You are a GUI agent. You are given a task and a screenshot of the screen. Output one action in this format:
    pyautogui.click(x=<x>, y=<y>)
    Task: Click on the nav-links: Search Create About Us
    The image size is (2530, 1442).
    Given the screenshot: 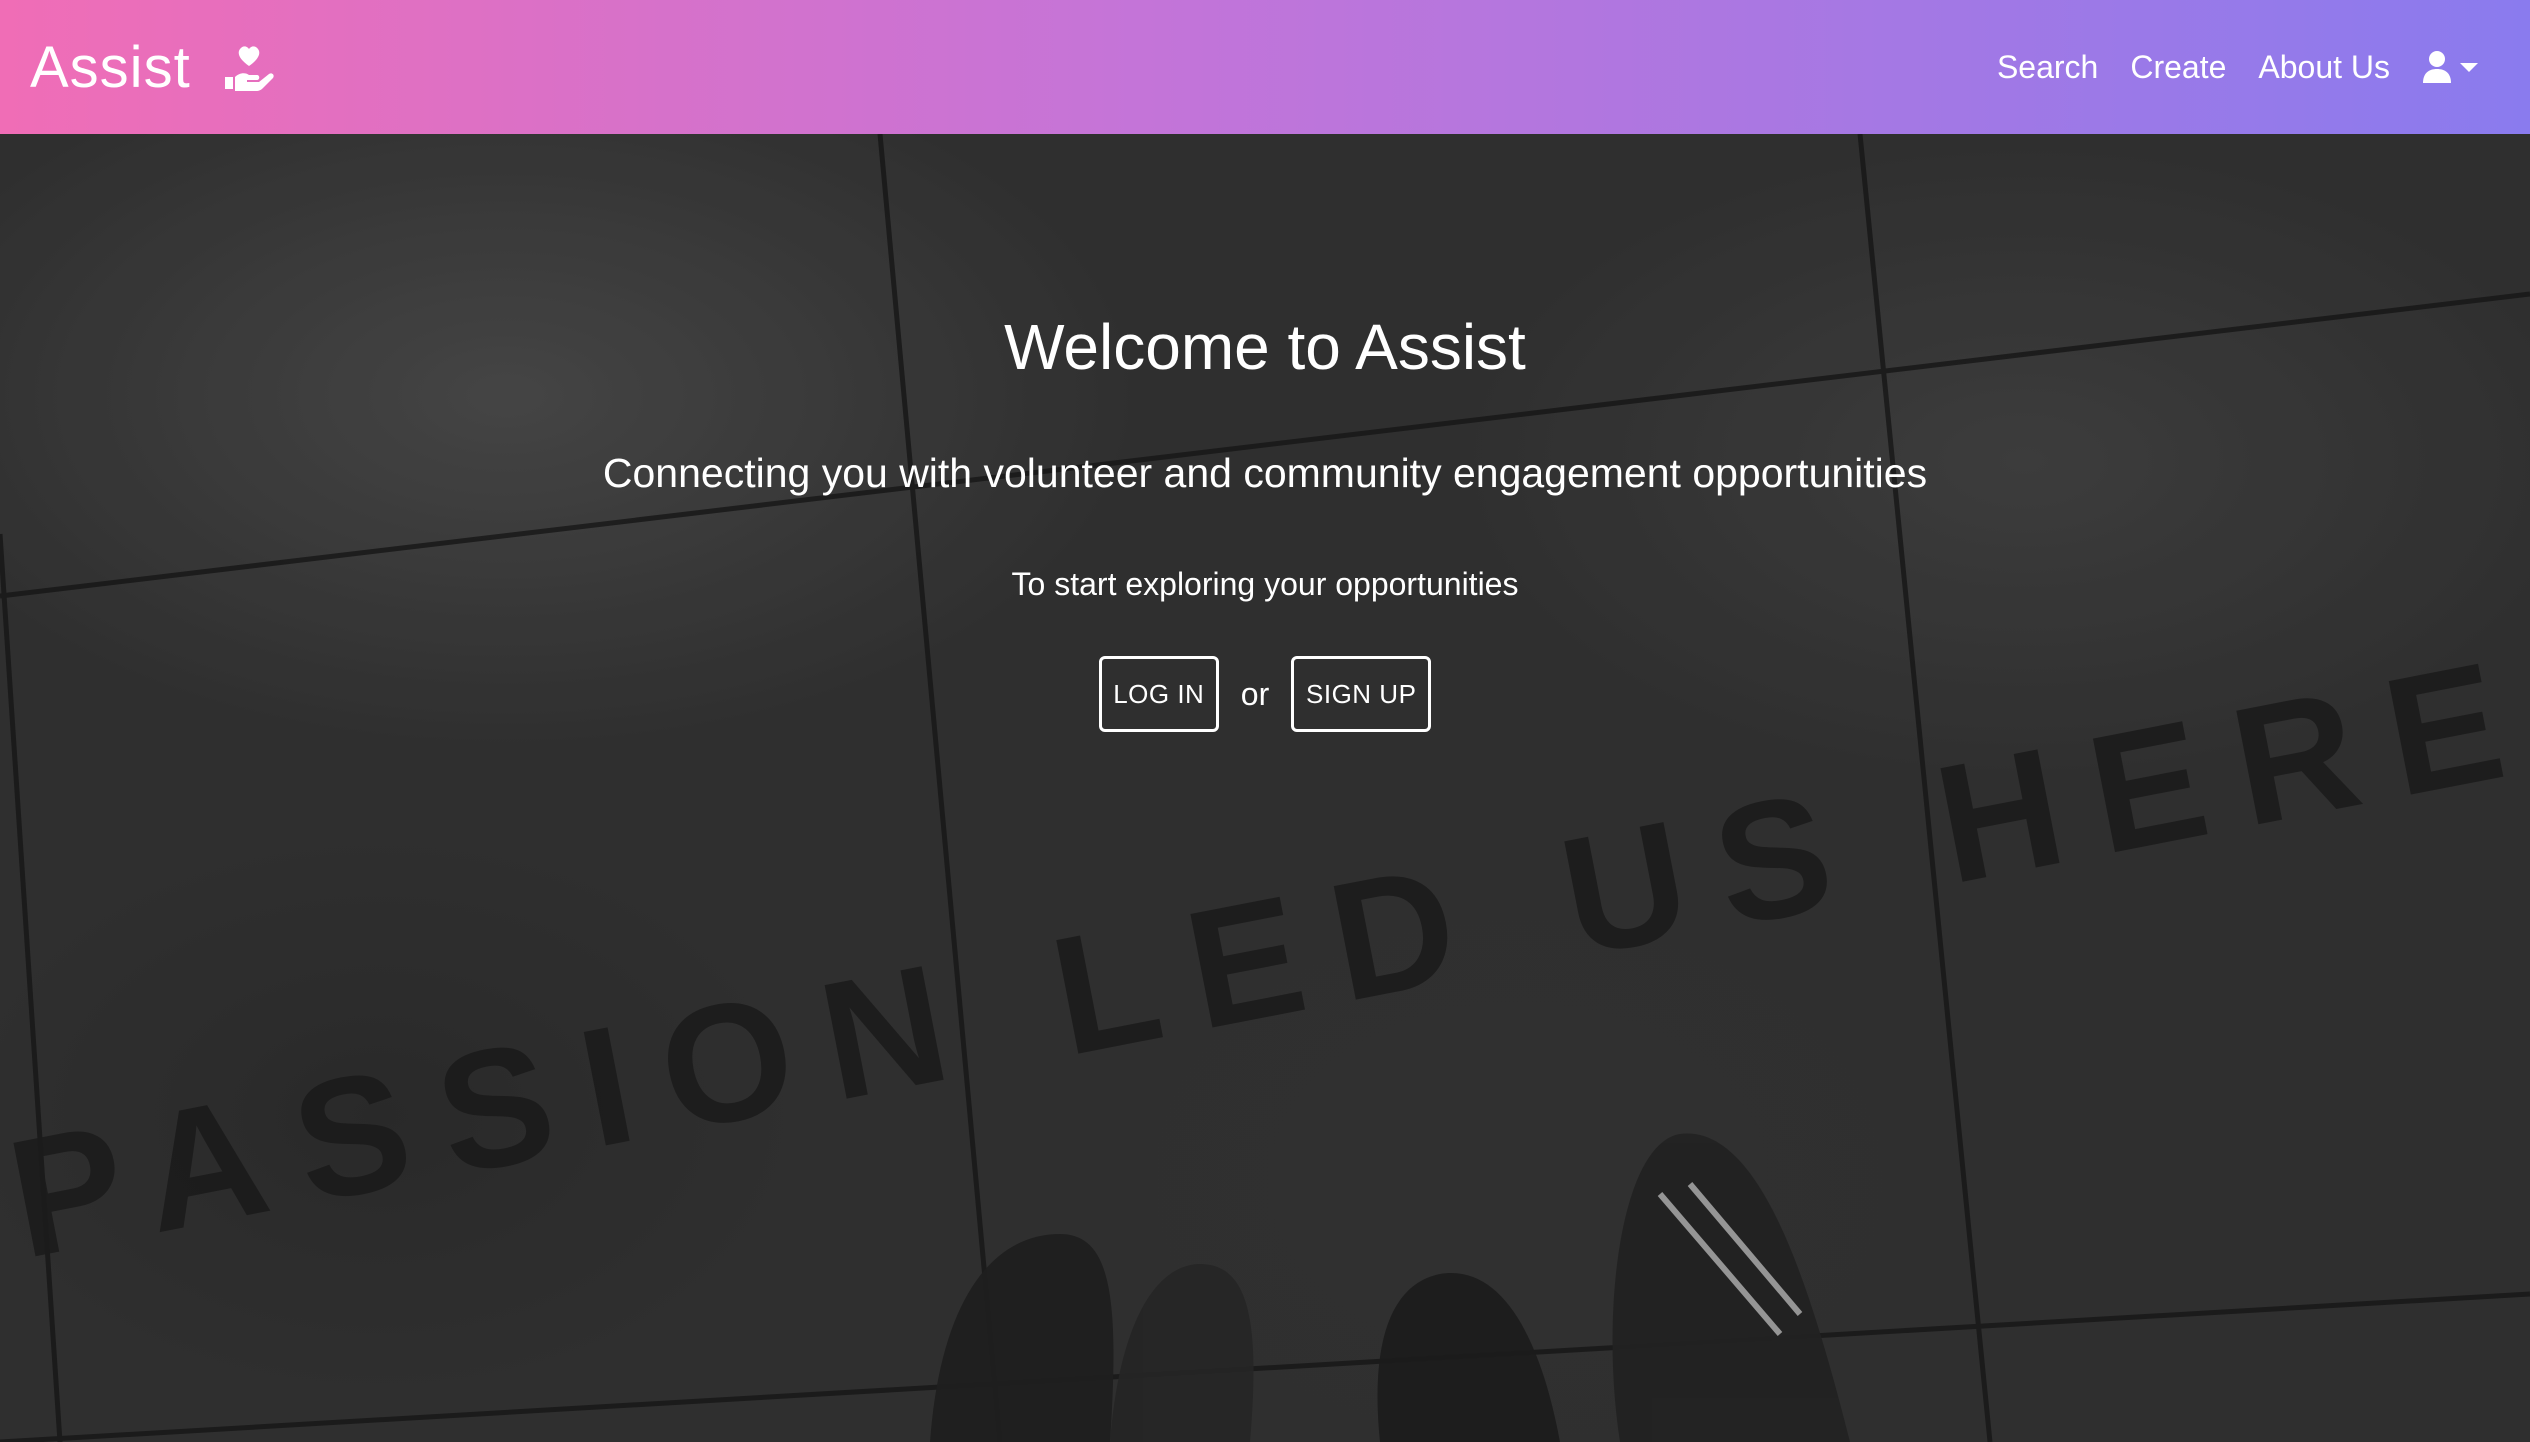 What is the action you would take?
    pyautogui.click(x=2222, y=67)
    